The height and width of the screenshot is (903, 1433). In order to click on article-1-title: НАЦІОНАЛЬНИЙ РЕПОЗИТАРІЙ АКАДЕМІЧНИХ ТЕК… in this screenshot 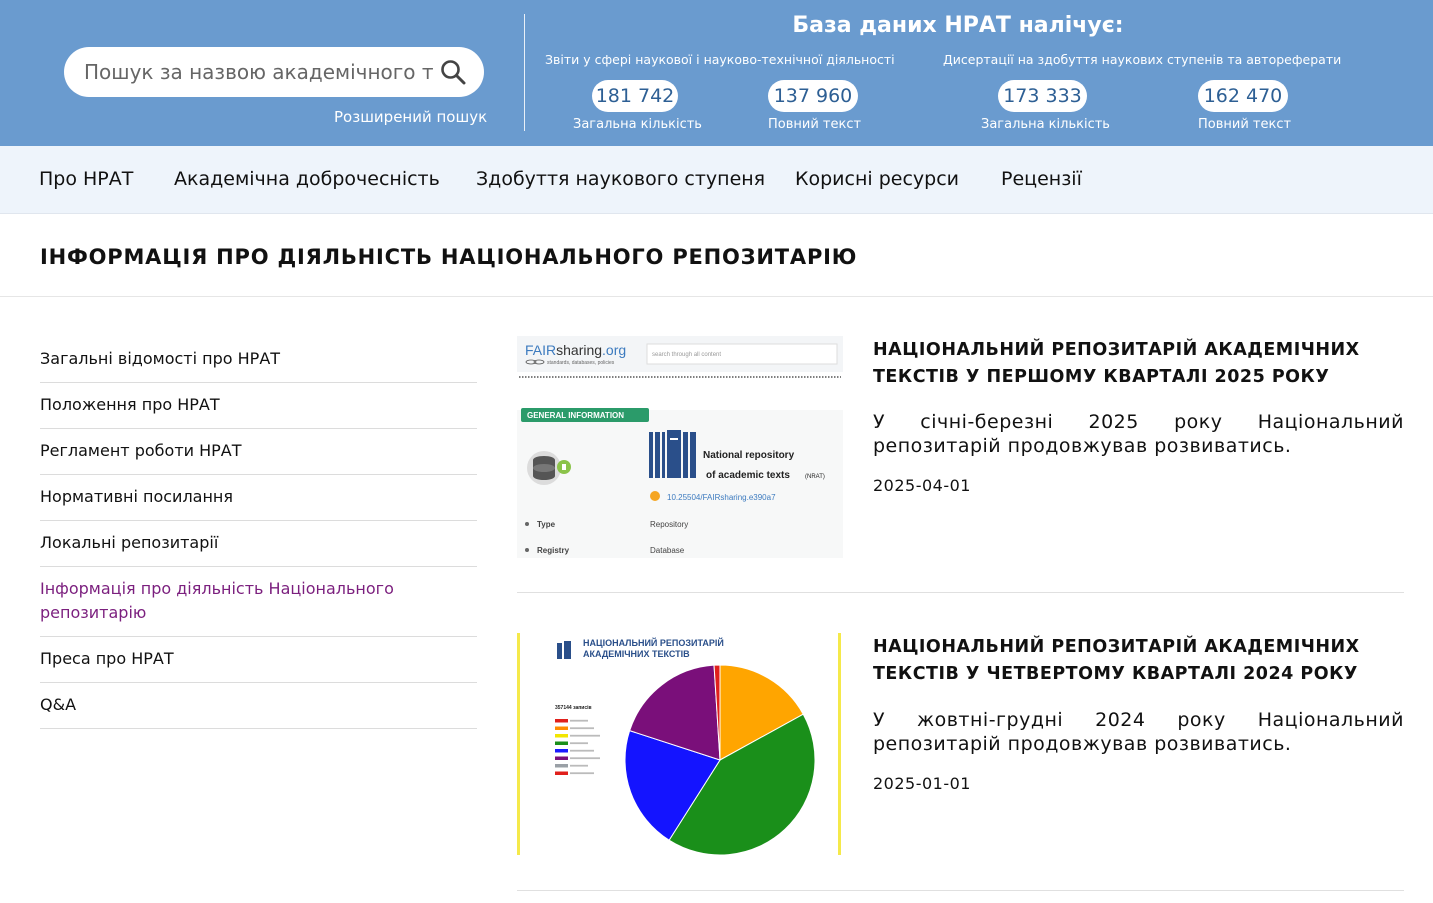, I will do `click(1138, 364)`.